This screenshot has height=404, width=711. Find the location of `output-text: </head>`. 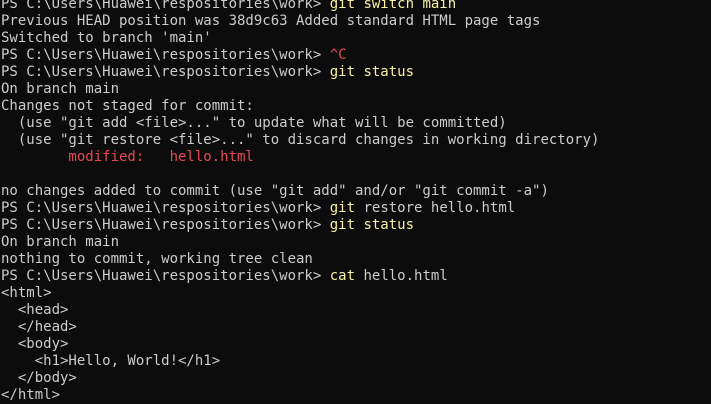

output-text: </head> is located at coordinates (39, 327).